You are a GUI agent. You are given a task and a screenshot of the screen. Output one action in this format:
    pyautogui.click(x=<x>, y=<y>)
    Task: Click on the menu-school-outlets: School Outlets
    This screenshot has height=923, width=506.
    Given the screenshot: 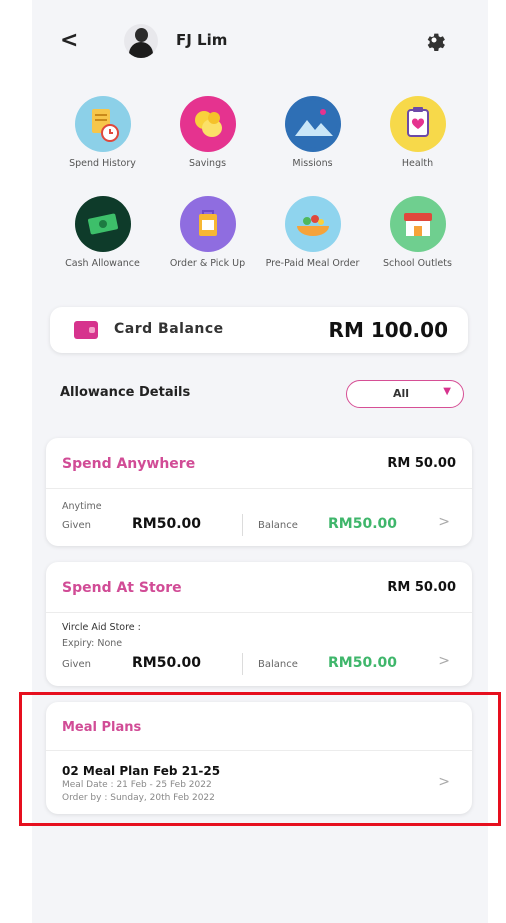 What is the action you would take?
    pyautogui.click(x=417, y=233)
    